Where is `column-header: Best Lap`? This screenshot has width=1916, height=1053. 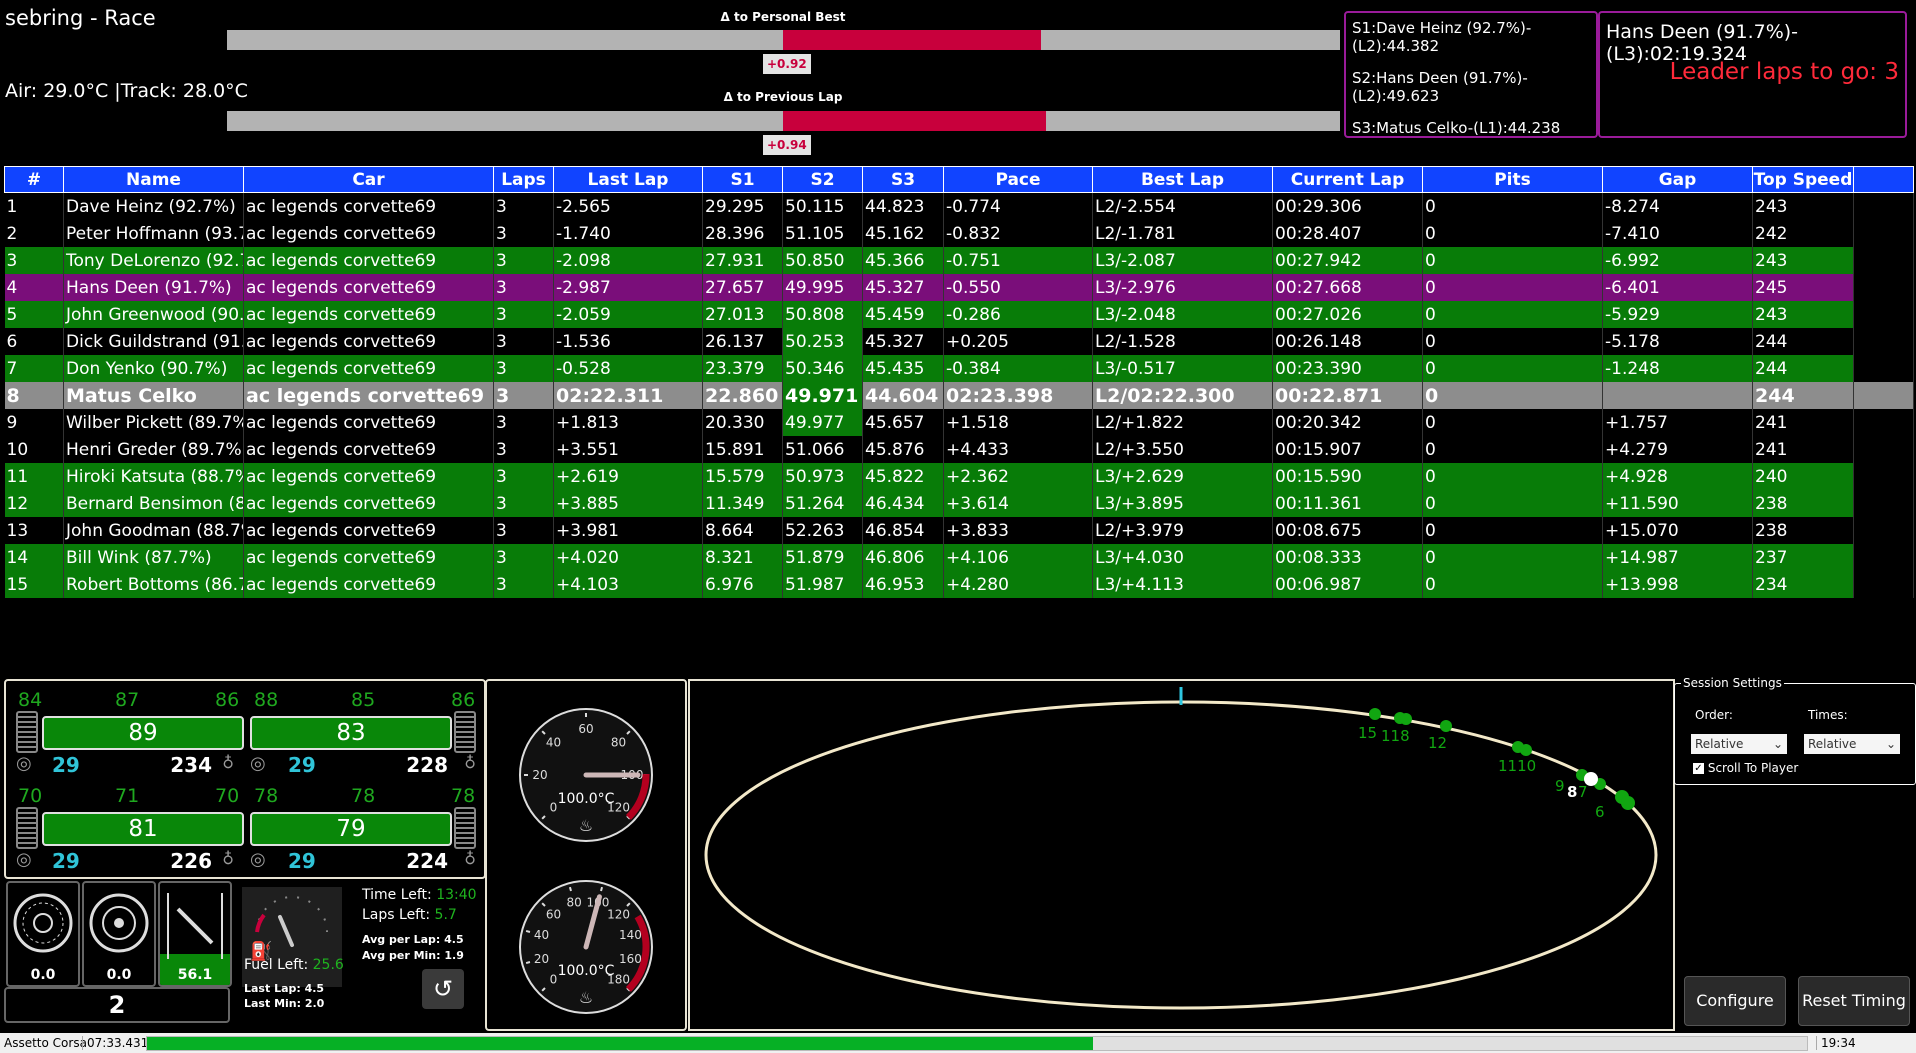
column-header: Best Lap is located at coordinates (1182, 179).